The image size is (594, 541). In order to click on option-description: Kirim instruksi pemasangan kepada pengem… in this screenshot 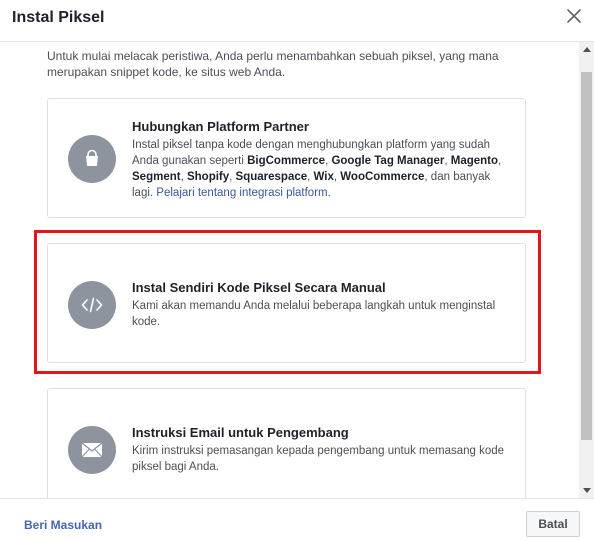, I will do `click(318, 459)`.